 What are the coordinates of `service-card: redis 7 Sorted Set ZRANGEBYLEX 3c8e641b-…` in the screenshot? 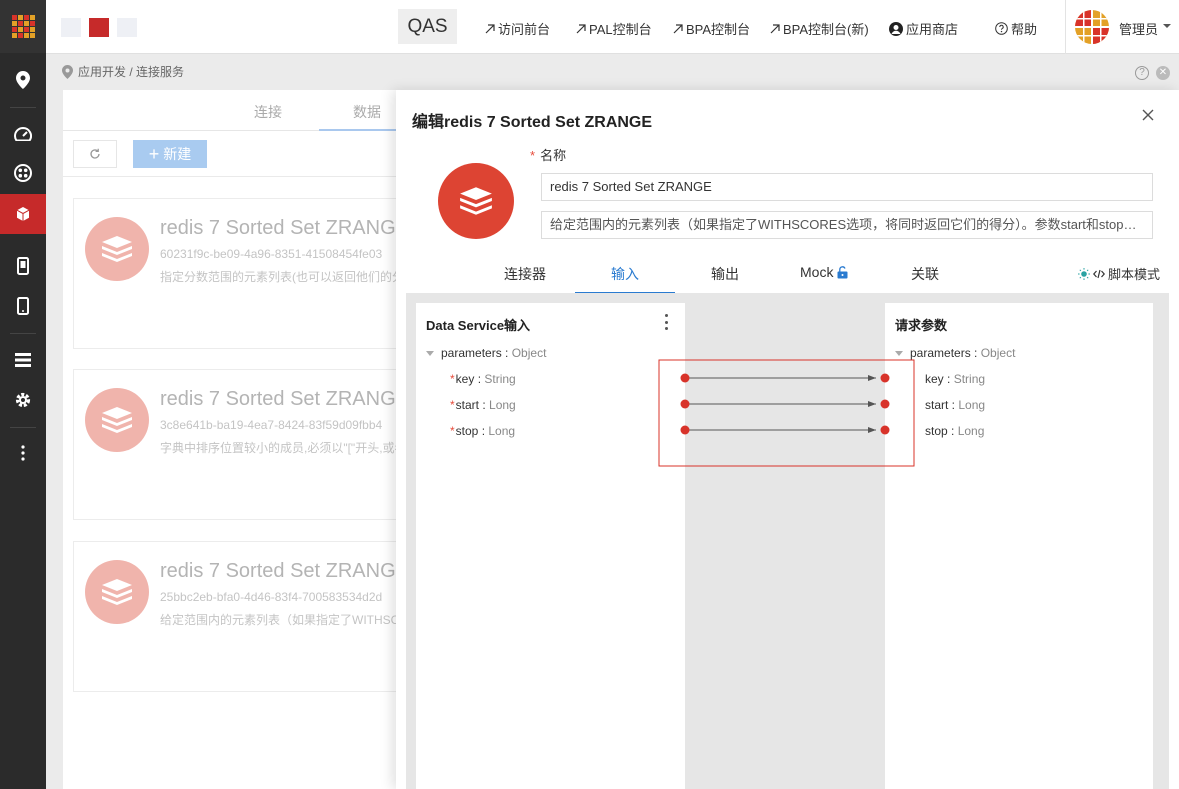 It's located at (238, 444).